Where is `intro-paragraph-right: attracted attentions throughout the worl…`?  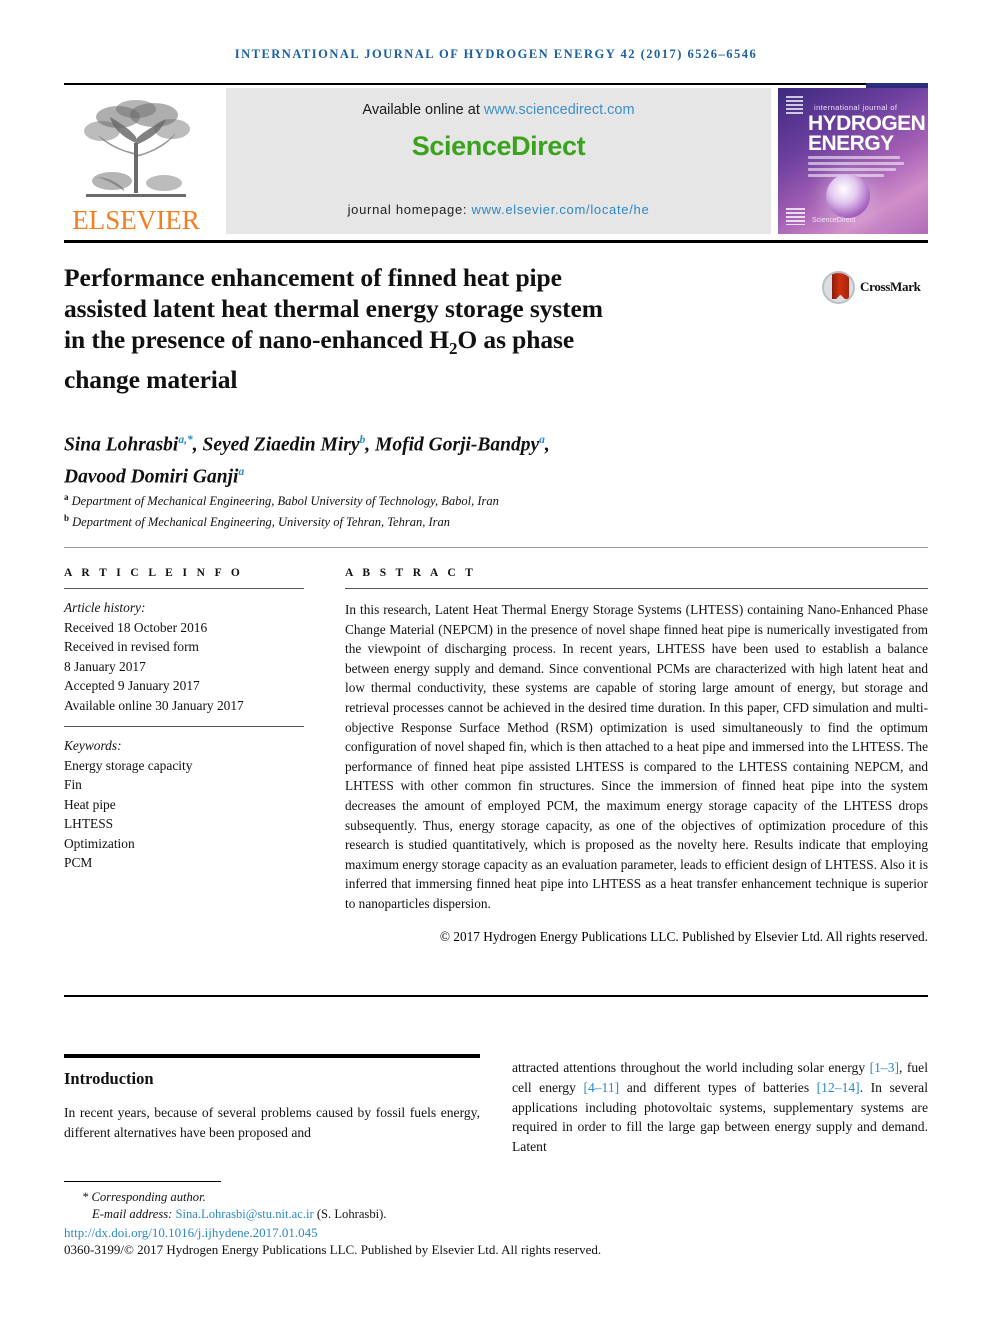 intro-paragraph-right: attracted attentions throughout the worl… is located at coordinates (720, 1107).